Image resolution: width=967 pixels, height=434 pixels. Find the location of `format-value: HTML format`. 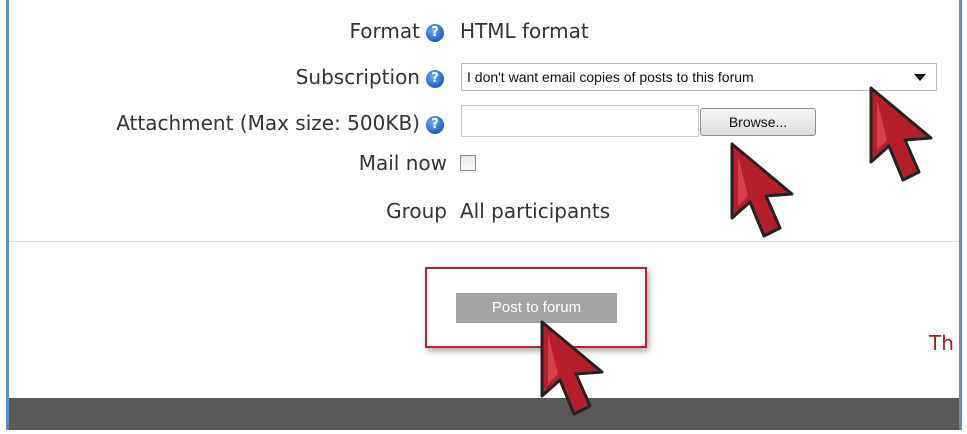

format-value: HTML format is located at coordinates (524, 31).